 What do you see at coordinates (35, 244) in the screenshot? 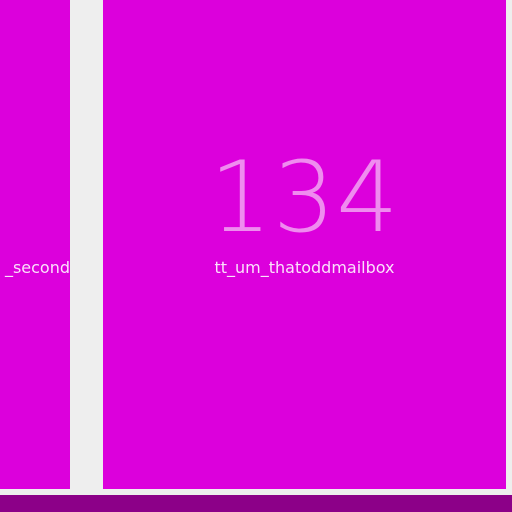
I see `project-card-previous: _second` at bounding box center [35, 244].